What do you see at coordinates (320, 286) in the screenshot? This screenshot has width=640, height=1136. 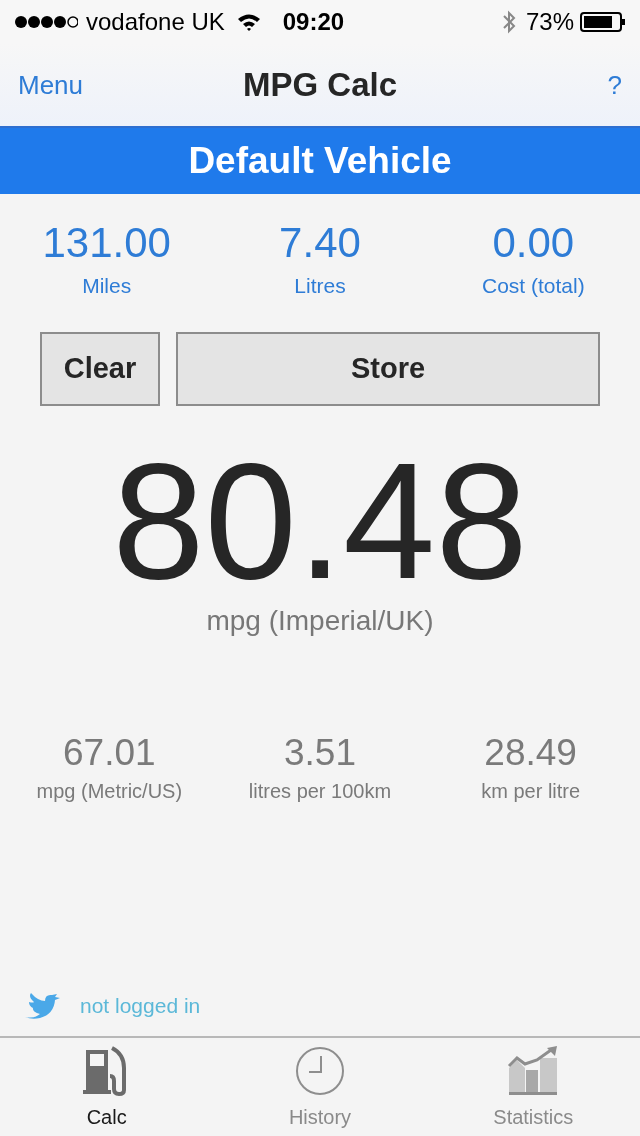 I see `input-label: Litres` at bounding box center [320, 286].